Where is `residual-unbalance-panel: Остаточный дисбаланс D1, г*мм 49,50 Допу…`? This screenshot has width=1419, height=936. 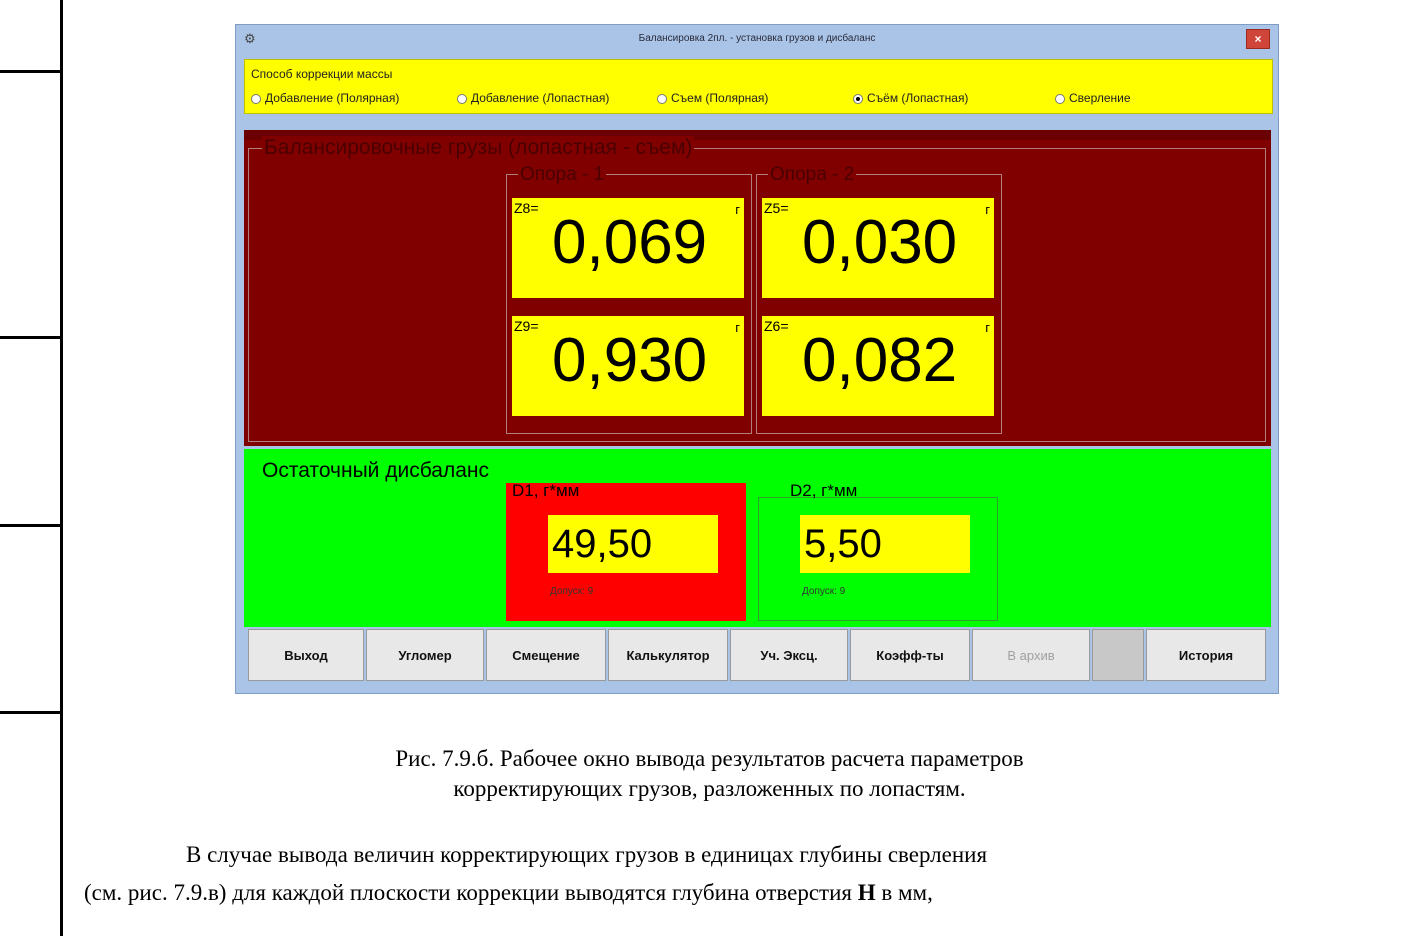
residual-unbalance-panel: Остаточный дисбаланс D1, г*мм 49,50 Допу… is located at coordinates (757, 538).